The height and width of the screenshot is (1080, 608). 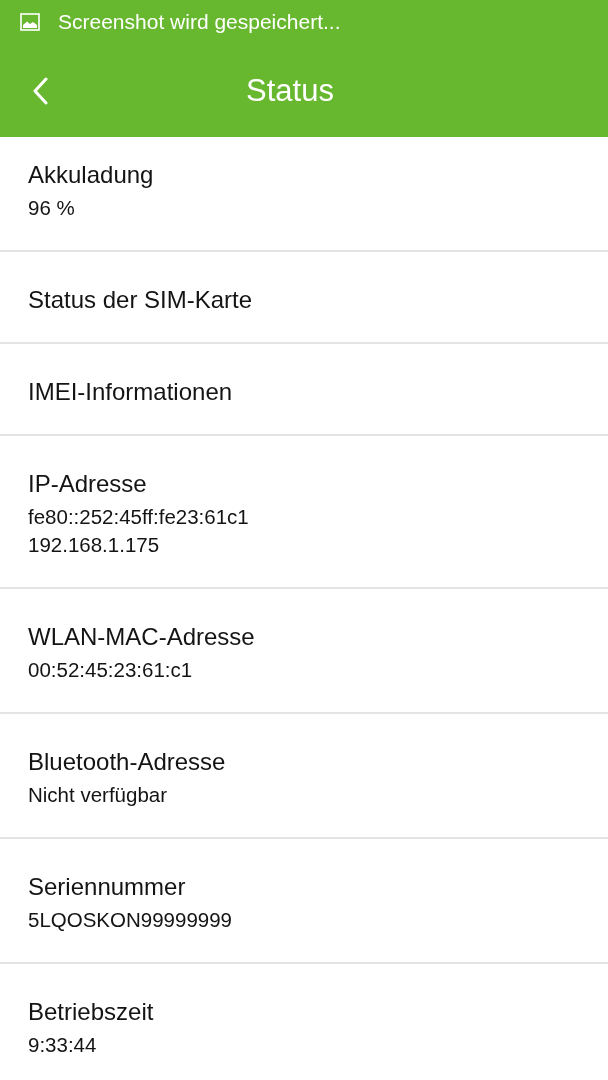 What do you see at coordinates (141, 300) in the screenshot?
I see `row-title: Status der SIM-Karte` at bounding box center [141, 300].